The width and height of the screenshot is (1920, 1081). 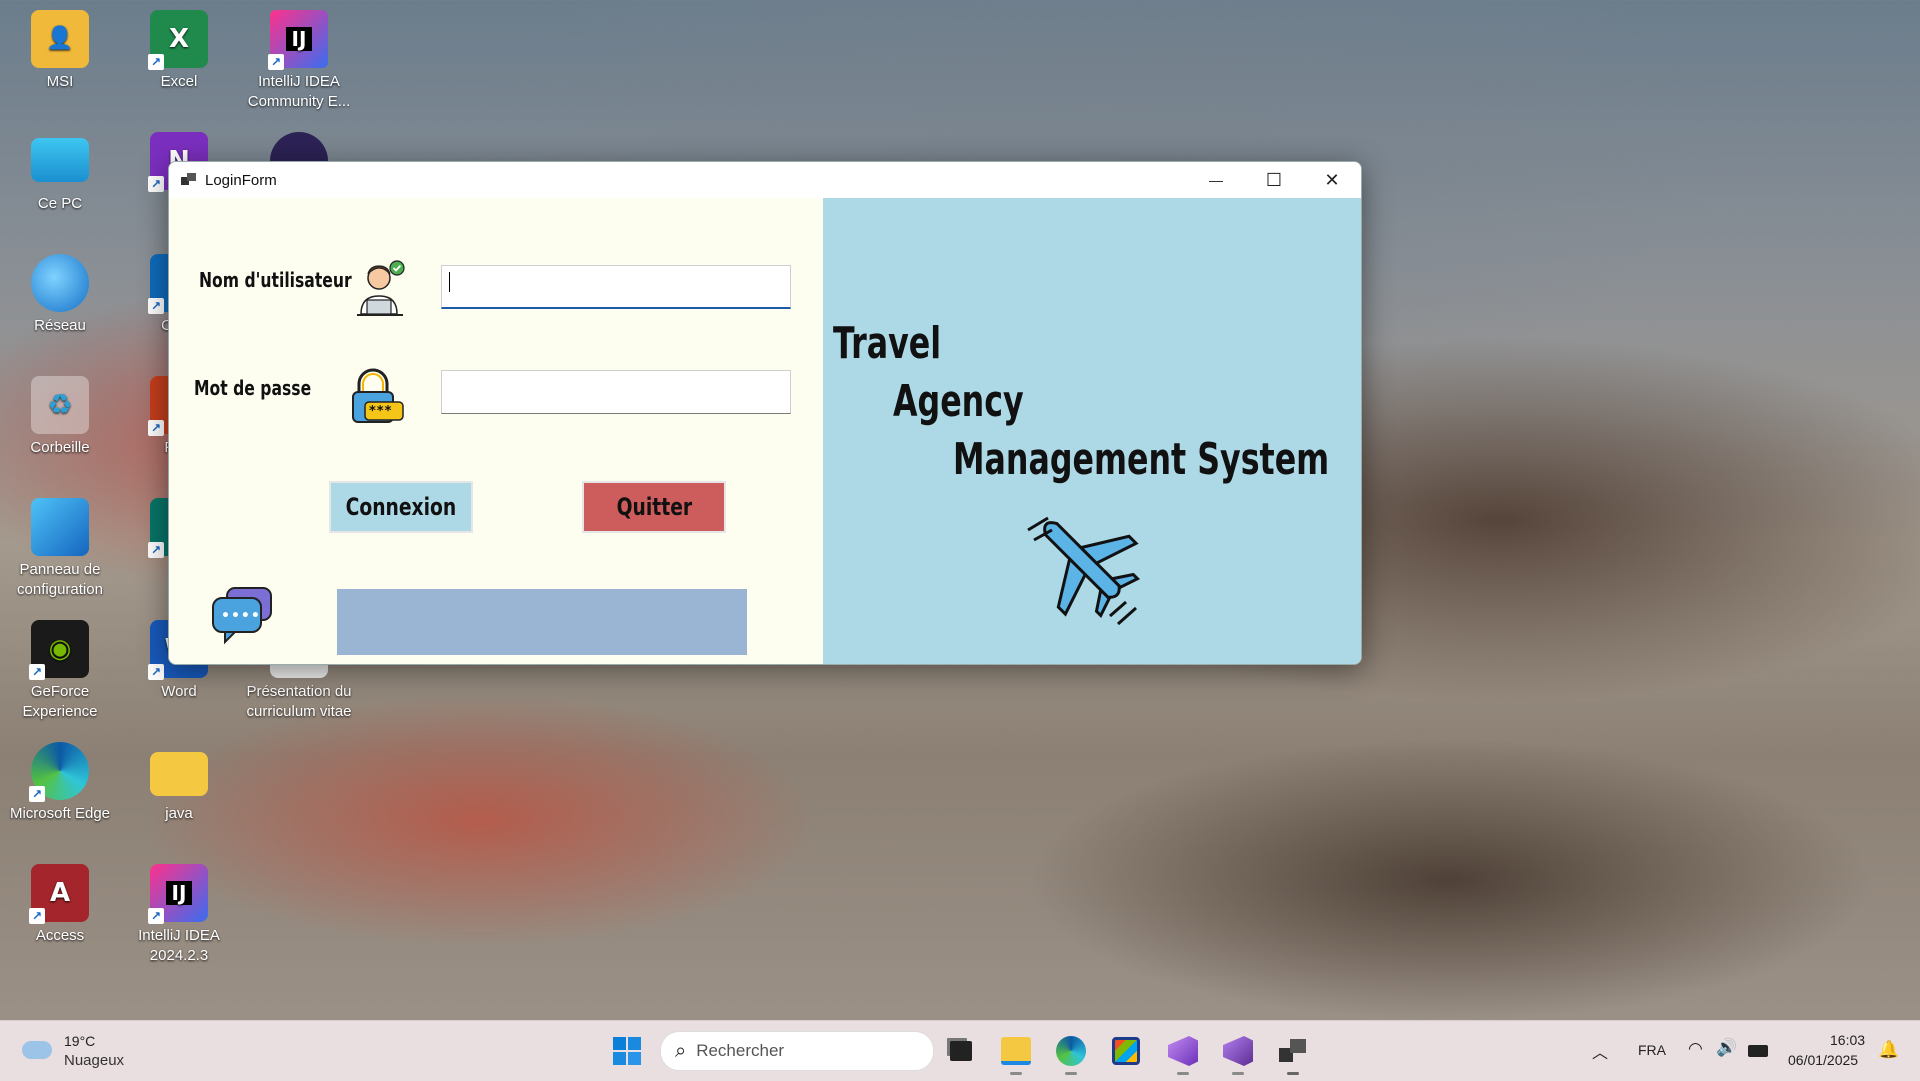 What do you see at coordinates (60, 405) in the screenshot?
I see `recycle-bin-icon: ♻` at bounding box center [60, 405].